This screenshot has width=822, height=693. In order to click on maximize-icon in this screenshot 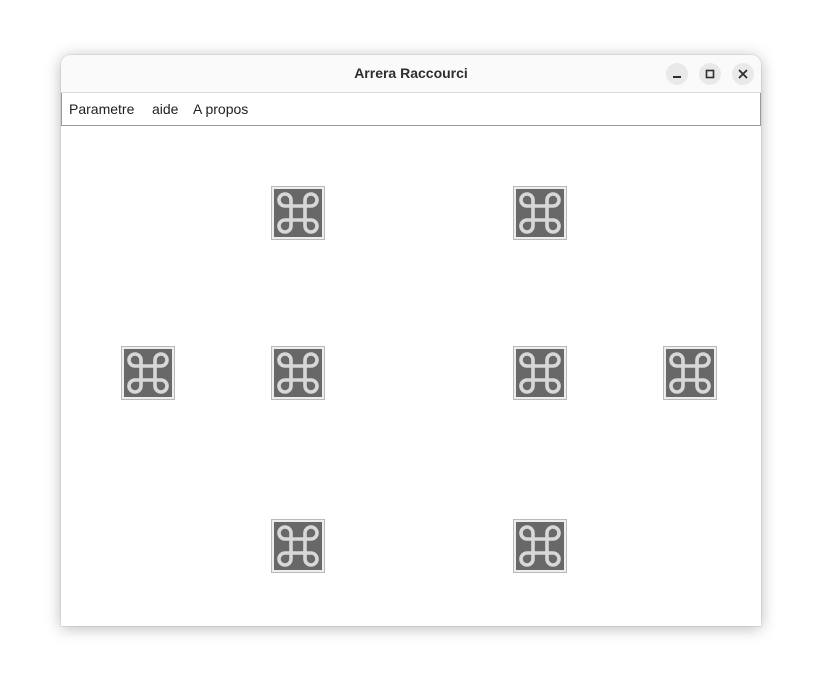, I will do `click(710, 74)`.